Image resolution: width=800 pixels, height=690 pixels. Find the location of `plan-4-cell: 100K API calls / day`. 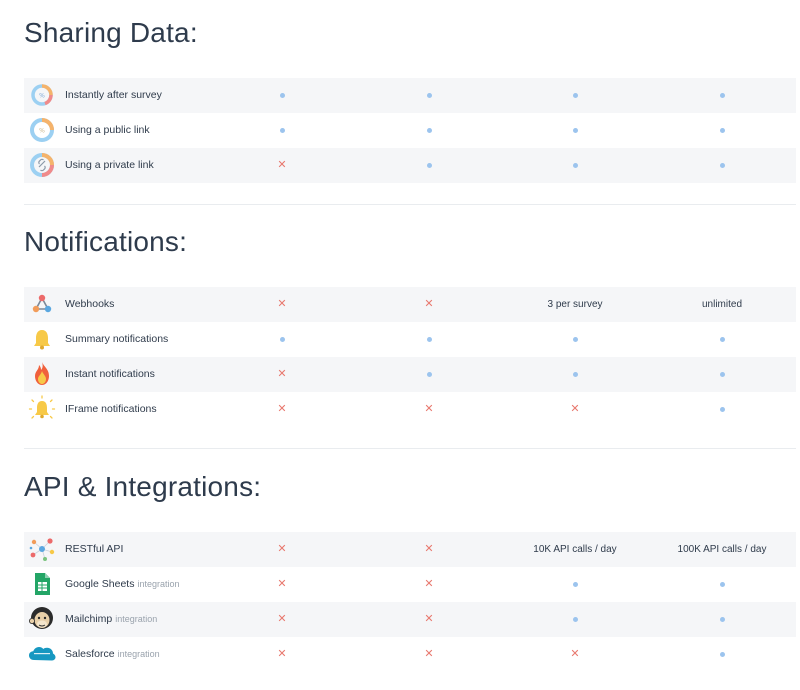

plan-4-cell: 100K API calls / day is located at coordinates (722, 549).